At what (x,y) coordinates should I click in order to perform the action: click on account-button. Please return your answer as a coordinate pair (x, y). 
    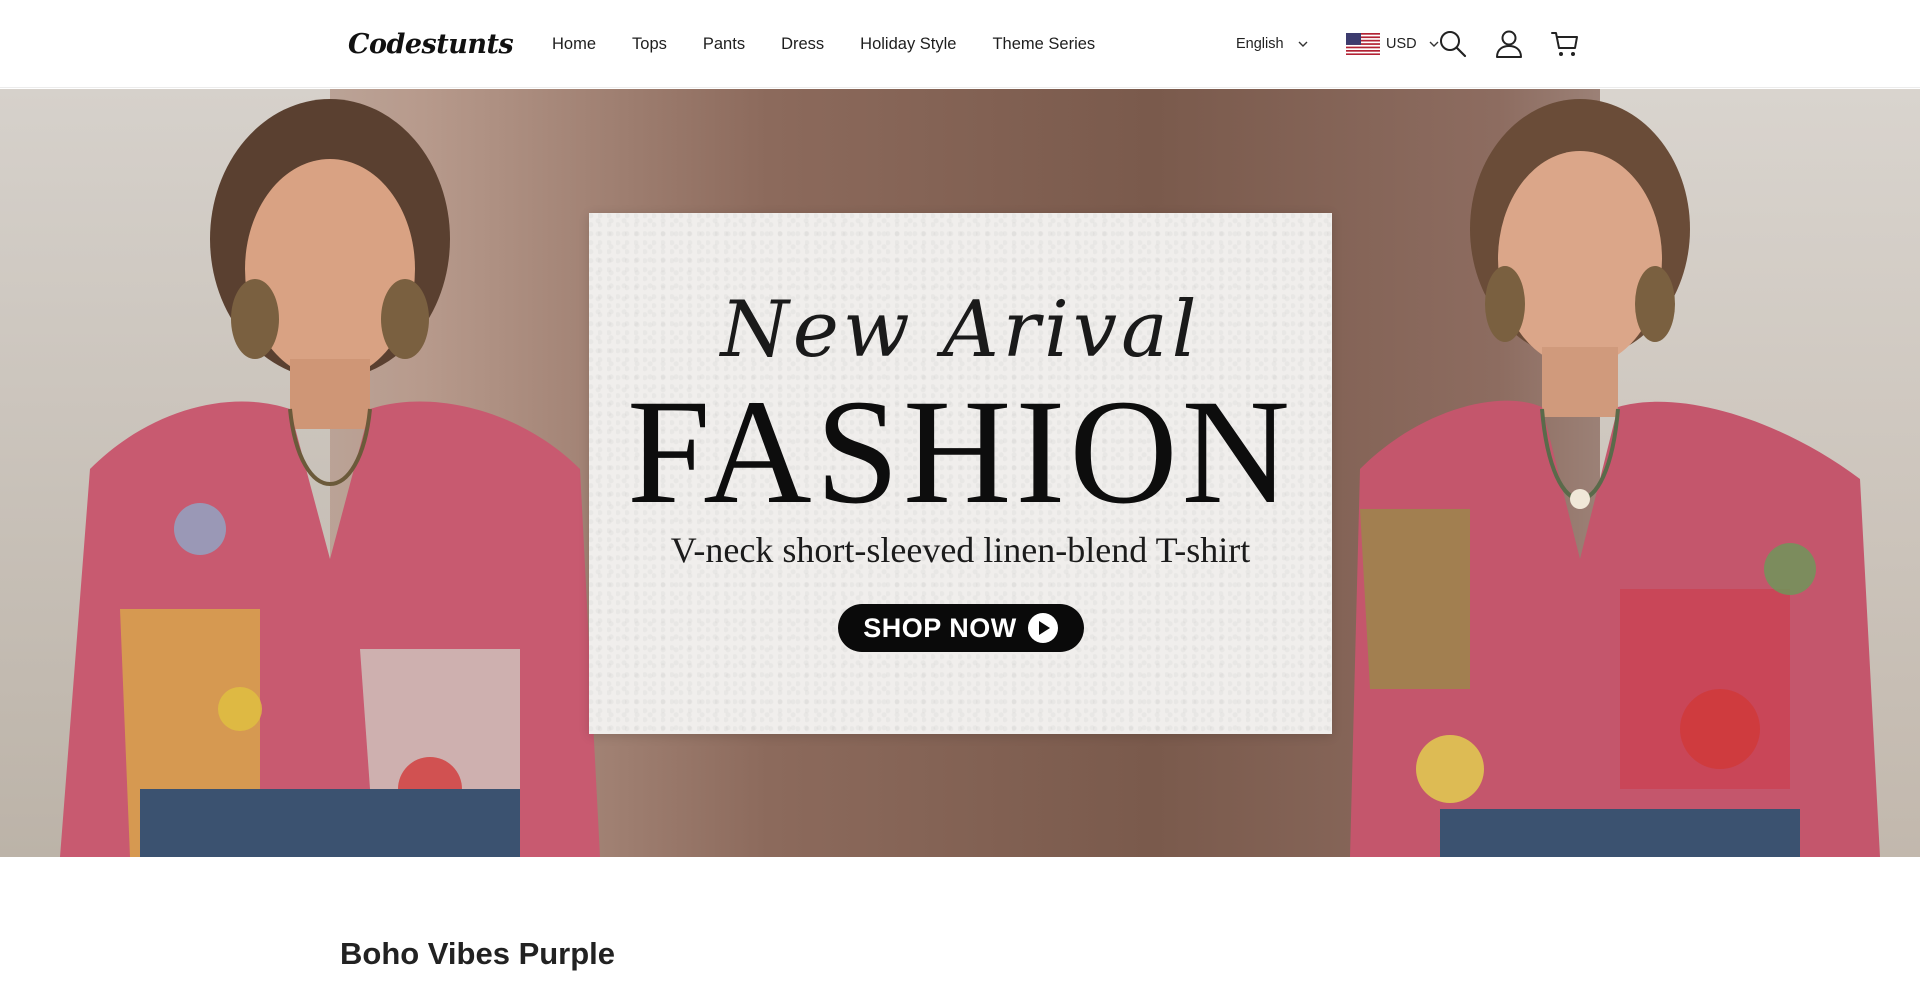
    Looking at the image, I should click on (1509, 44).